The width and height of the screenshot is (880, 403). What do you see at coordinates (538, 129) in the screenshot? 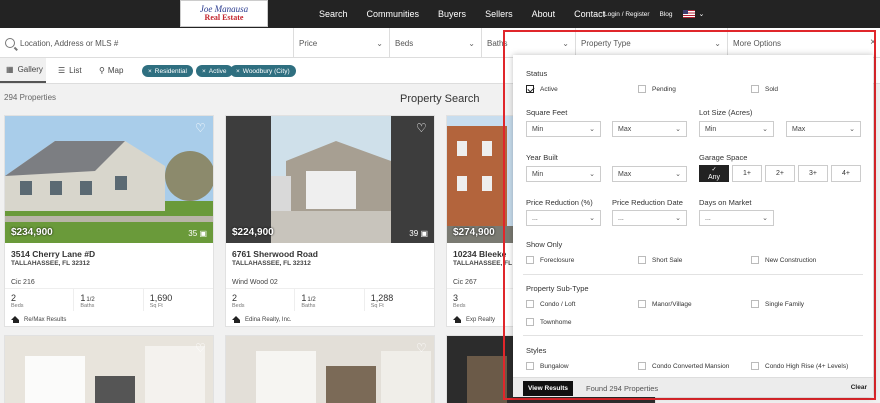
I see `sqft-min-value: Min` at bounding box center [538, 129].